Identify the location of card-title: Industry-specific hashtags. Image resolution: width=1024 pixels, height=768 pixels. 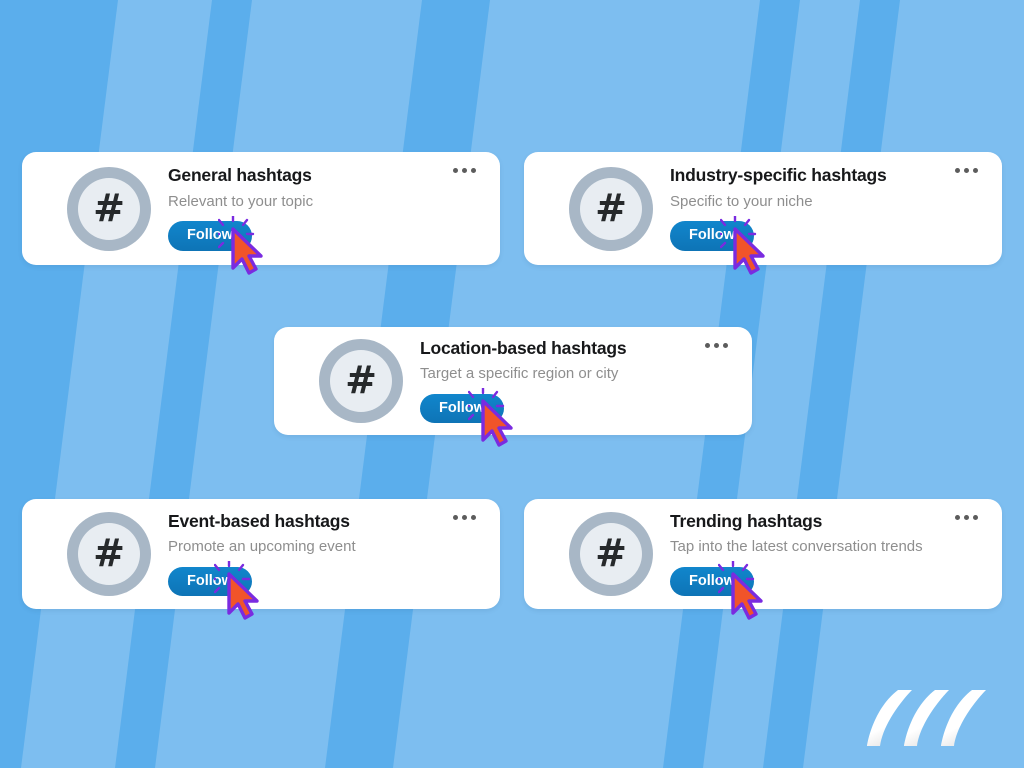
(778, 175).